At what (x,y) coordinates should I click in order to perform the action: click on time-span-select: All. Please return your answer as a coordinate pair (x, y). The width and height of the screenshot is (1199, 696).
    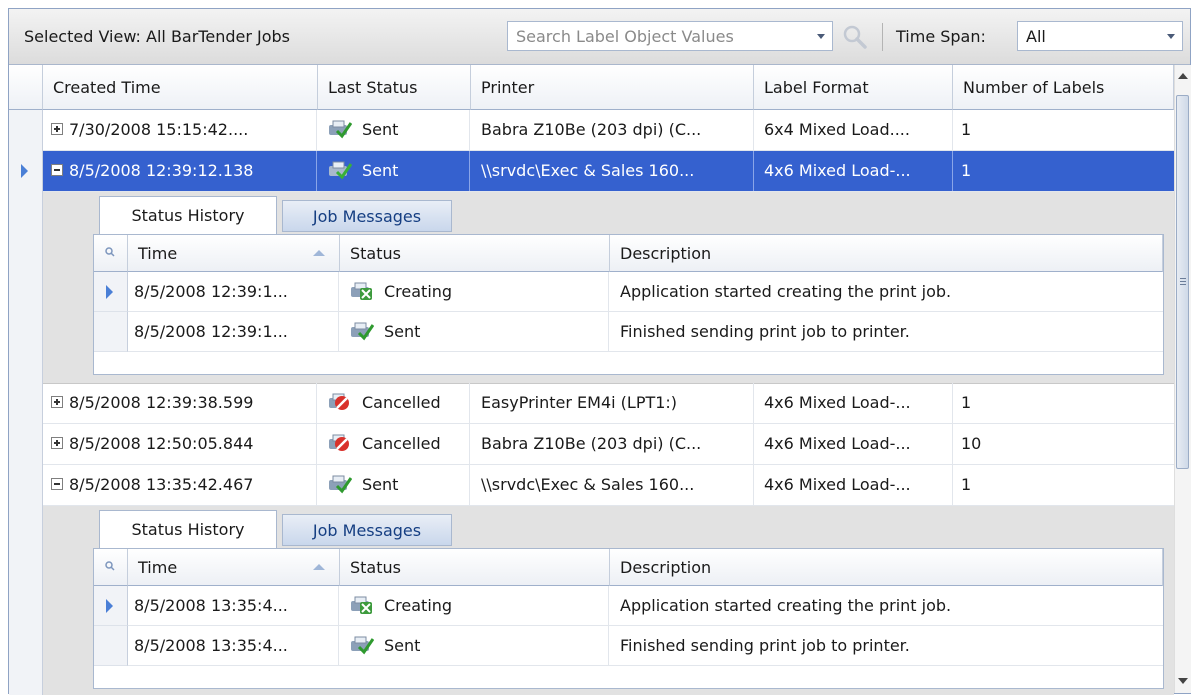
    Looking at the image, I should click on (1100, 36).